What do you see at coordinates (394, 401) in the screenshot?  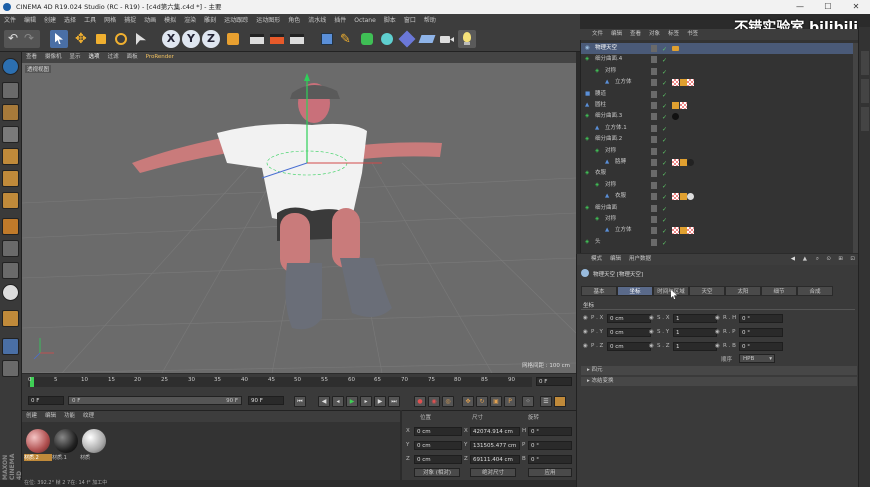 I see `go-to-end-button: ⏭` at bounding box center [394, 401].